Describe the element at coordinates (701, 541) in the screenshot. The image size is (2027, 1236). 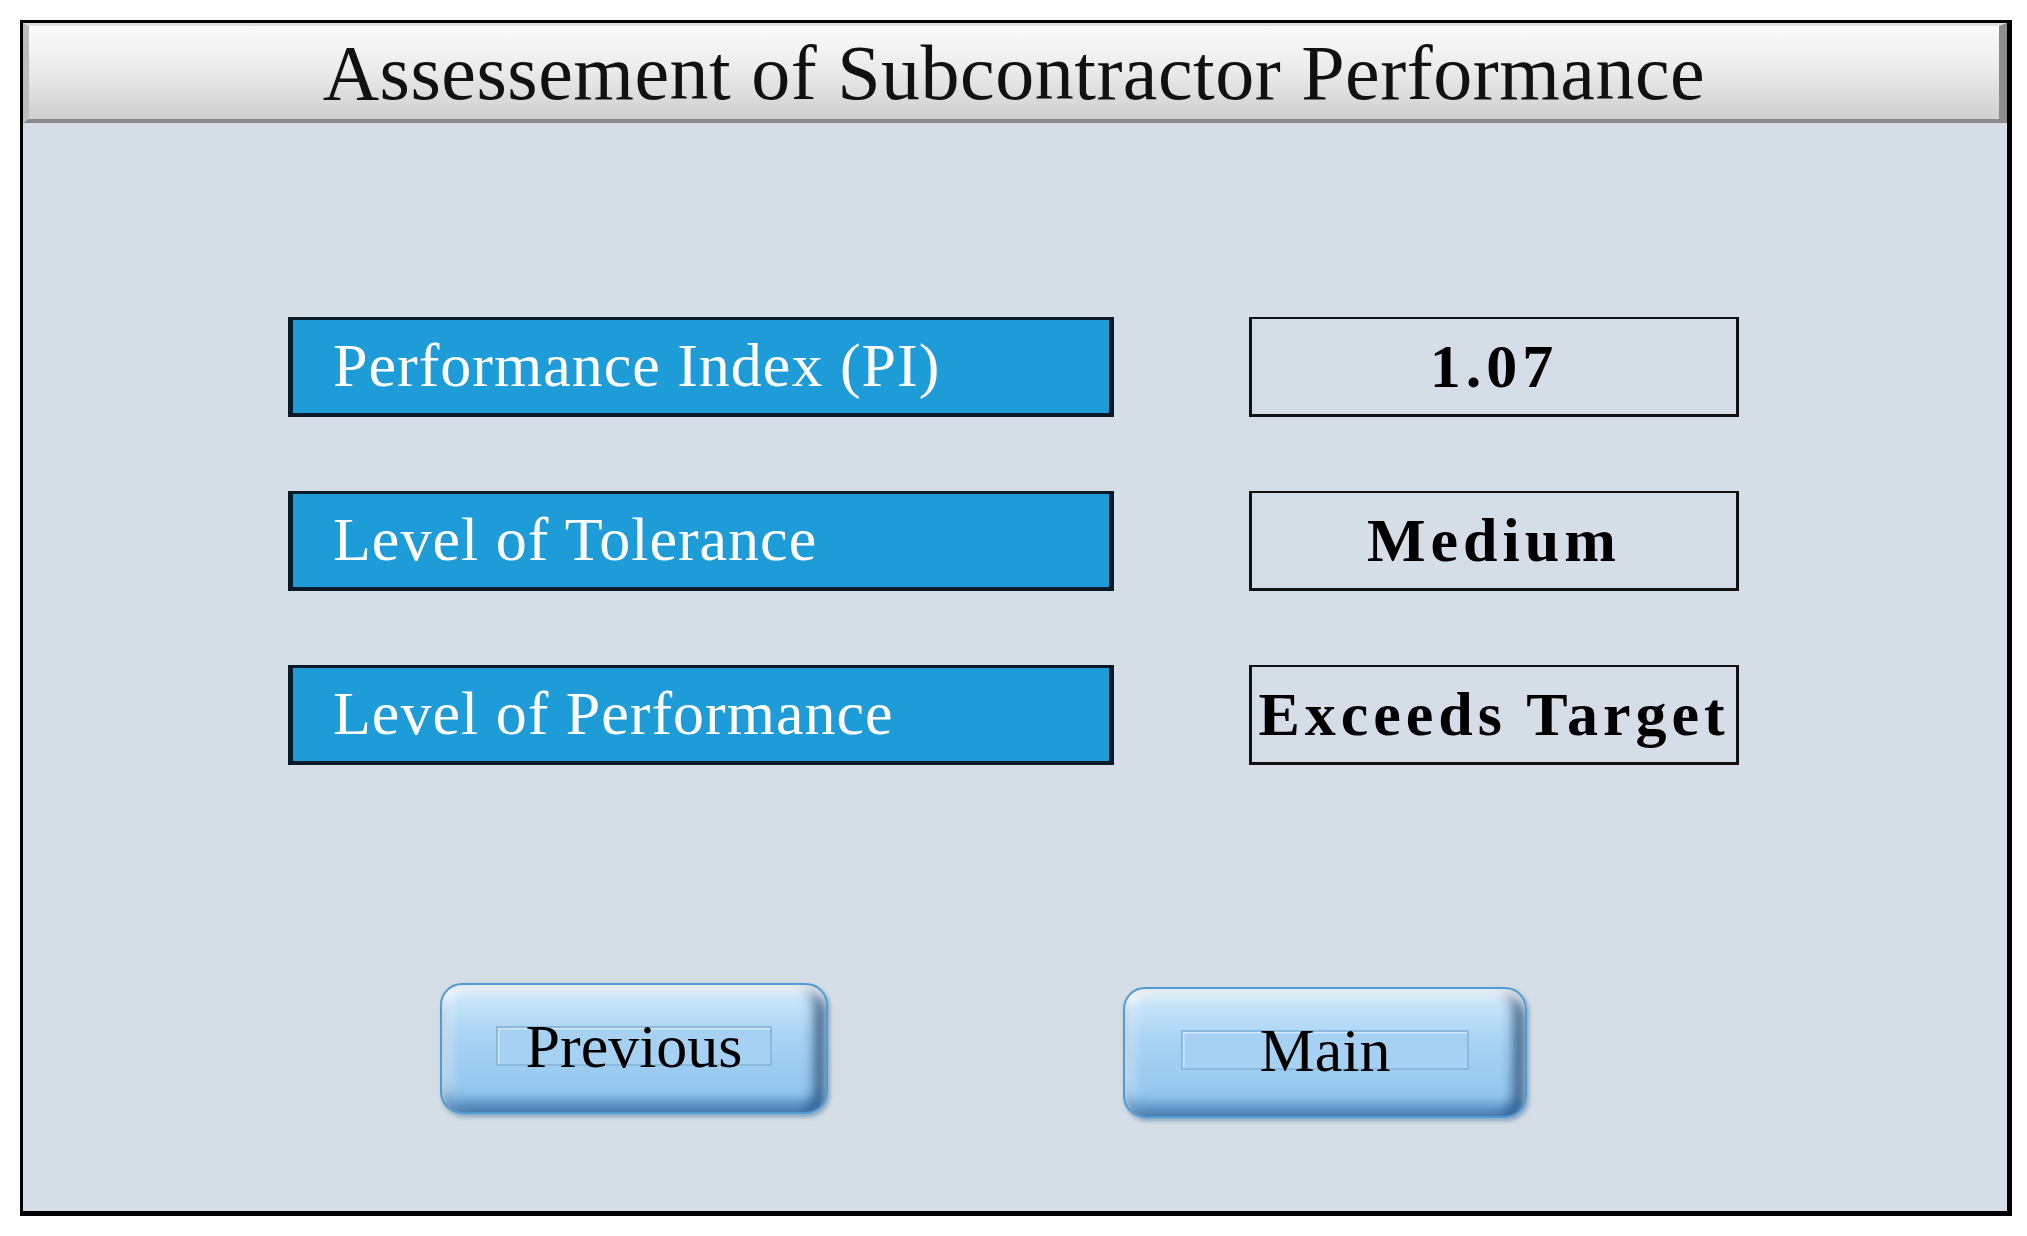
I see `field-label: Level of Tolerance` at that location.